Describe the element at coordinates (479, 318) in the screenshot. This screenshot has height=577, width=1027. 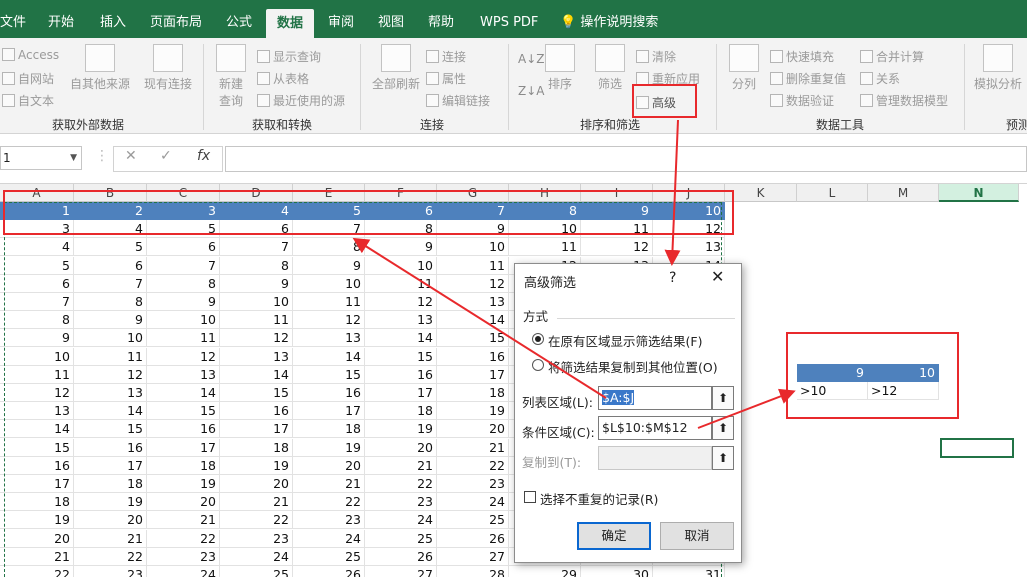
I see `arrow-list-range-to-data` at that location.